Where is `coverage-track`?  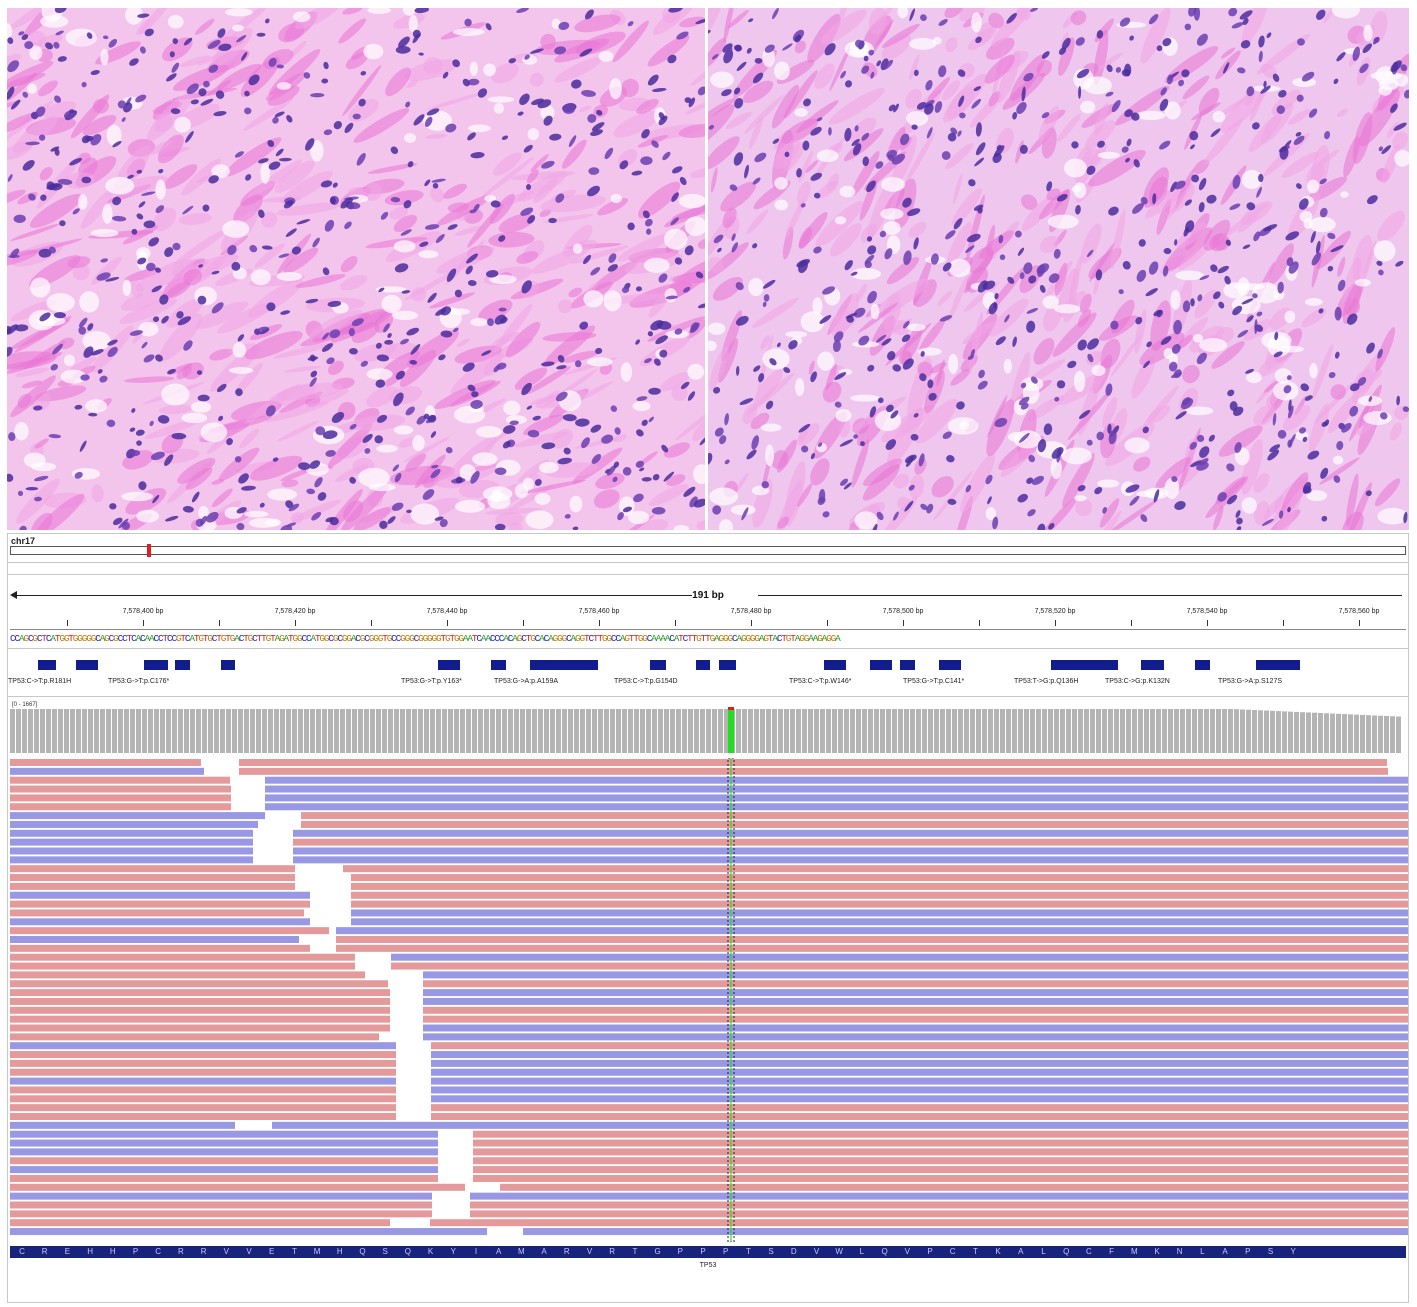 coverage-track is located at coordinates (708, 727).